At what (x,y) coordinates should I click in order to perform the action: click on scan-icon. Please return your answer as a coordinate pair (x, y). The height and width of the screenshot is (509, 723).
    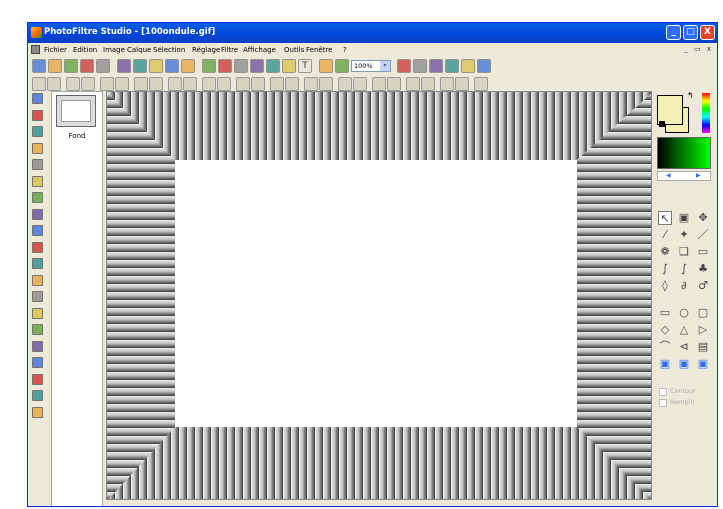
    Looking at the image, I should click on (103, 66).